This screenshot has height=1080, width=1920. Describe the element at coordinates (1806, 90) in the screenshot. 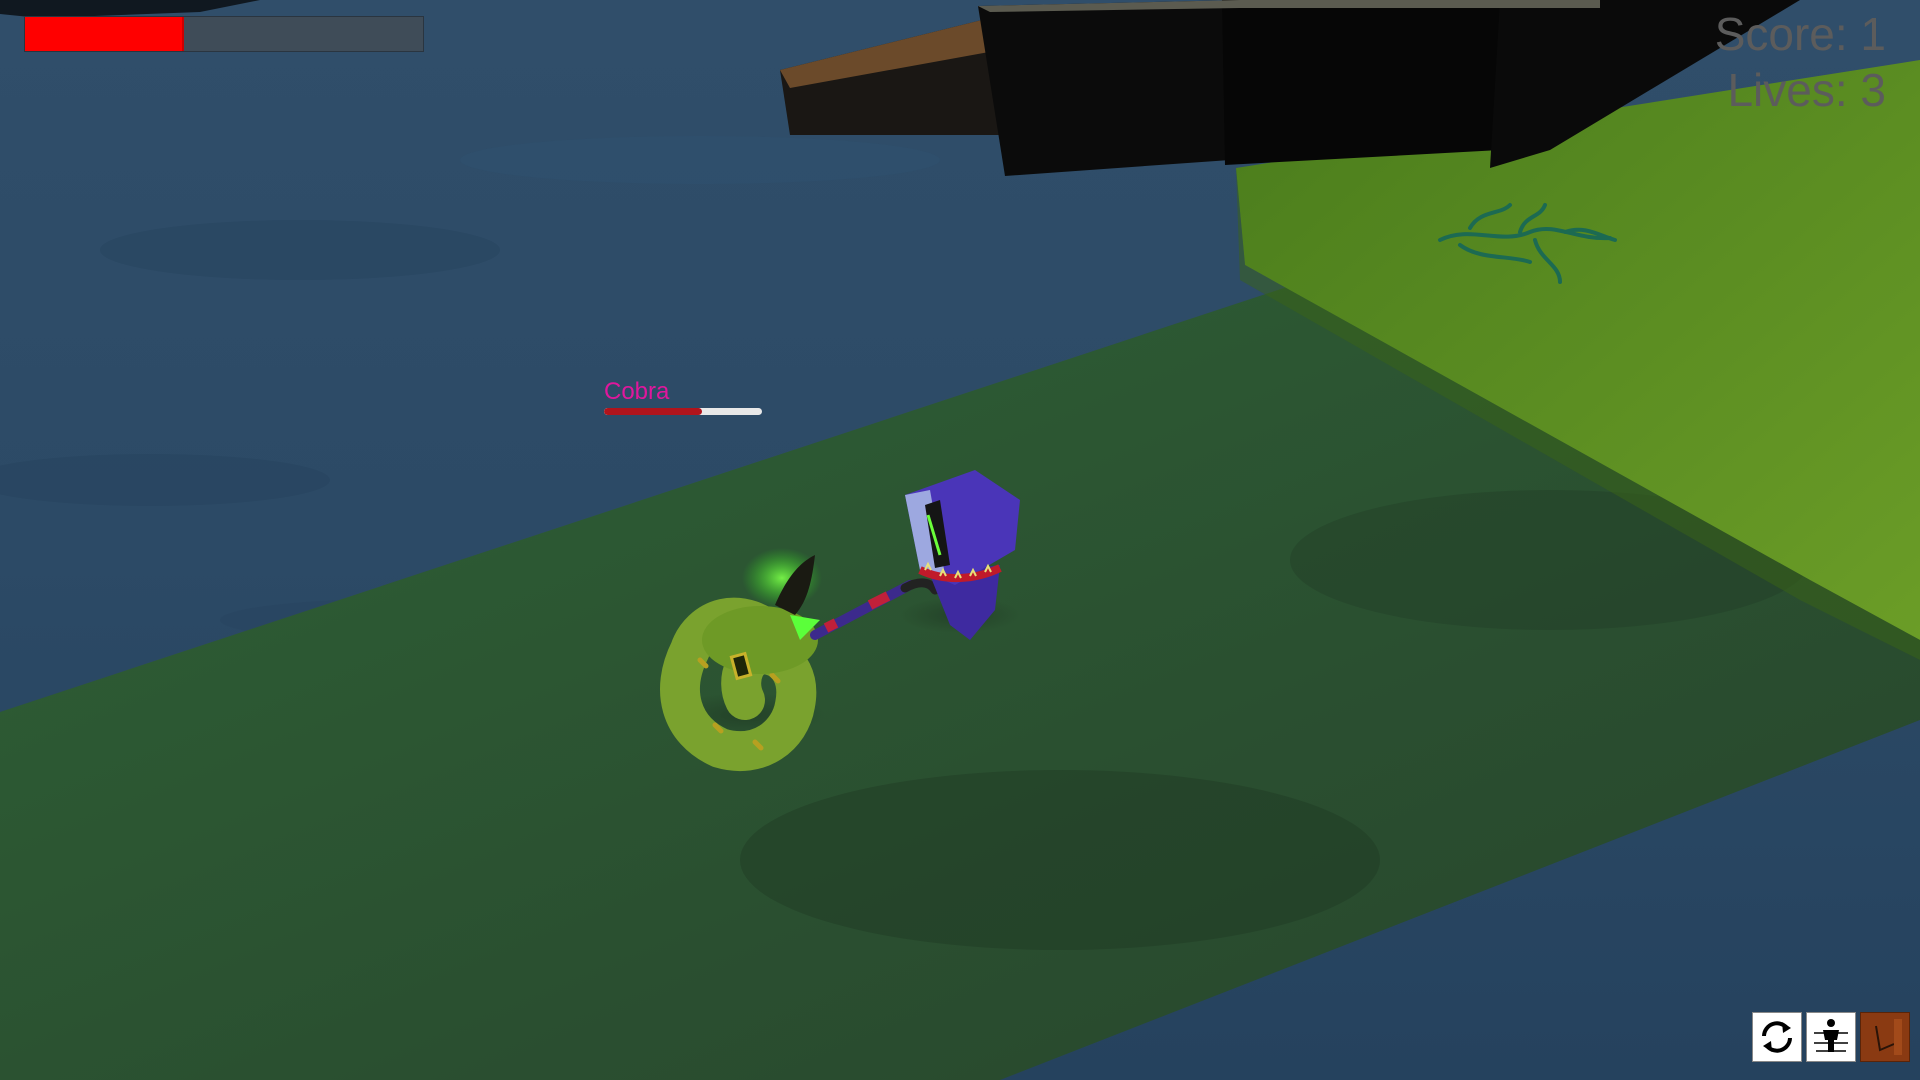

I see `lives-text: Lives: 3` at that location.